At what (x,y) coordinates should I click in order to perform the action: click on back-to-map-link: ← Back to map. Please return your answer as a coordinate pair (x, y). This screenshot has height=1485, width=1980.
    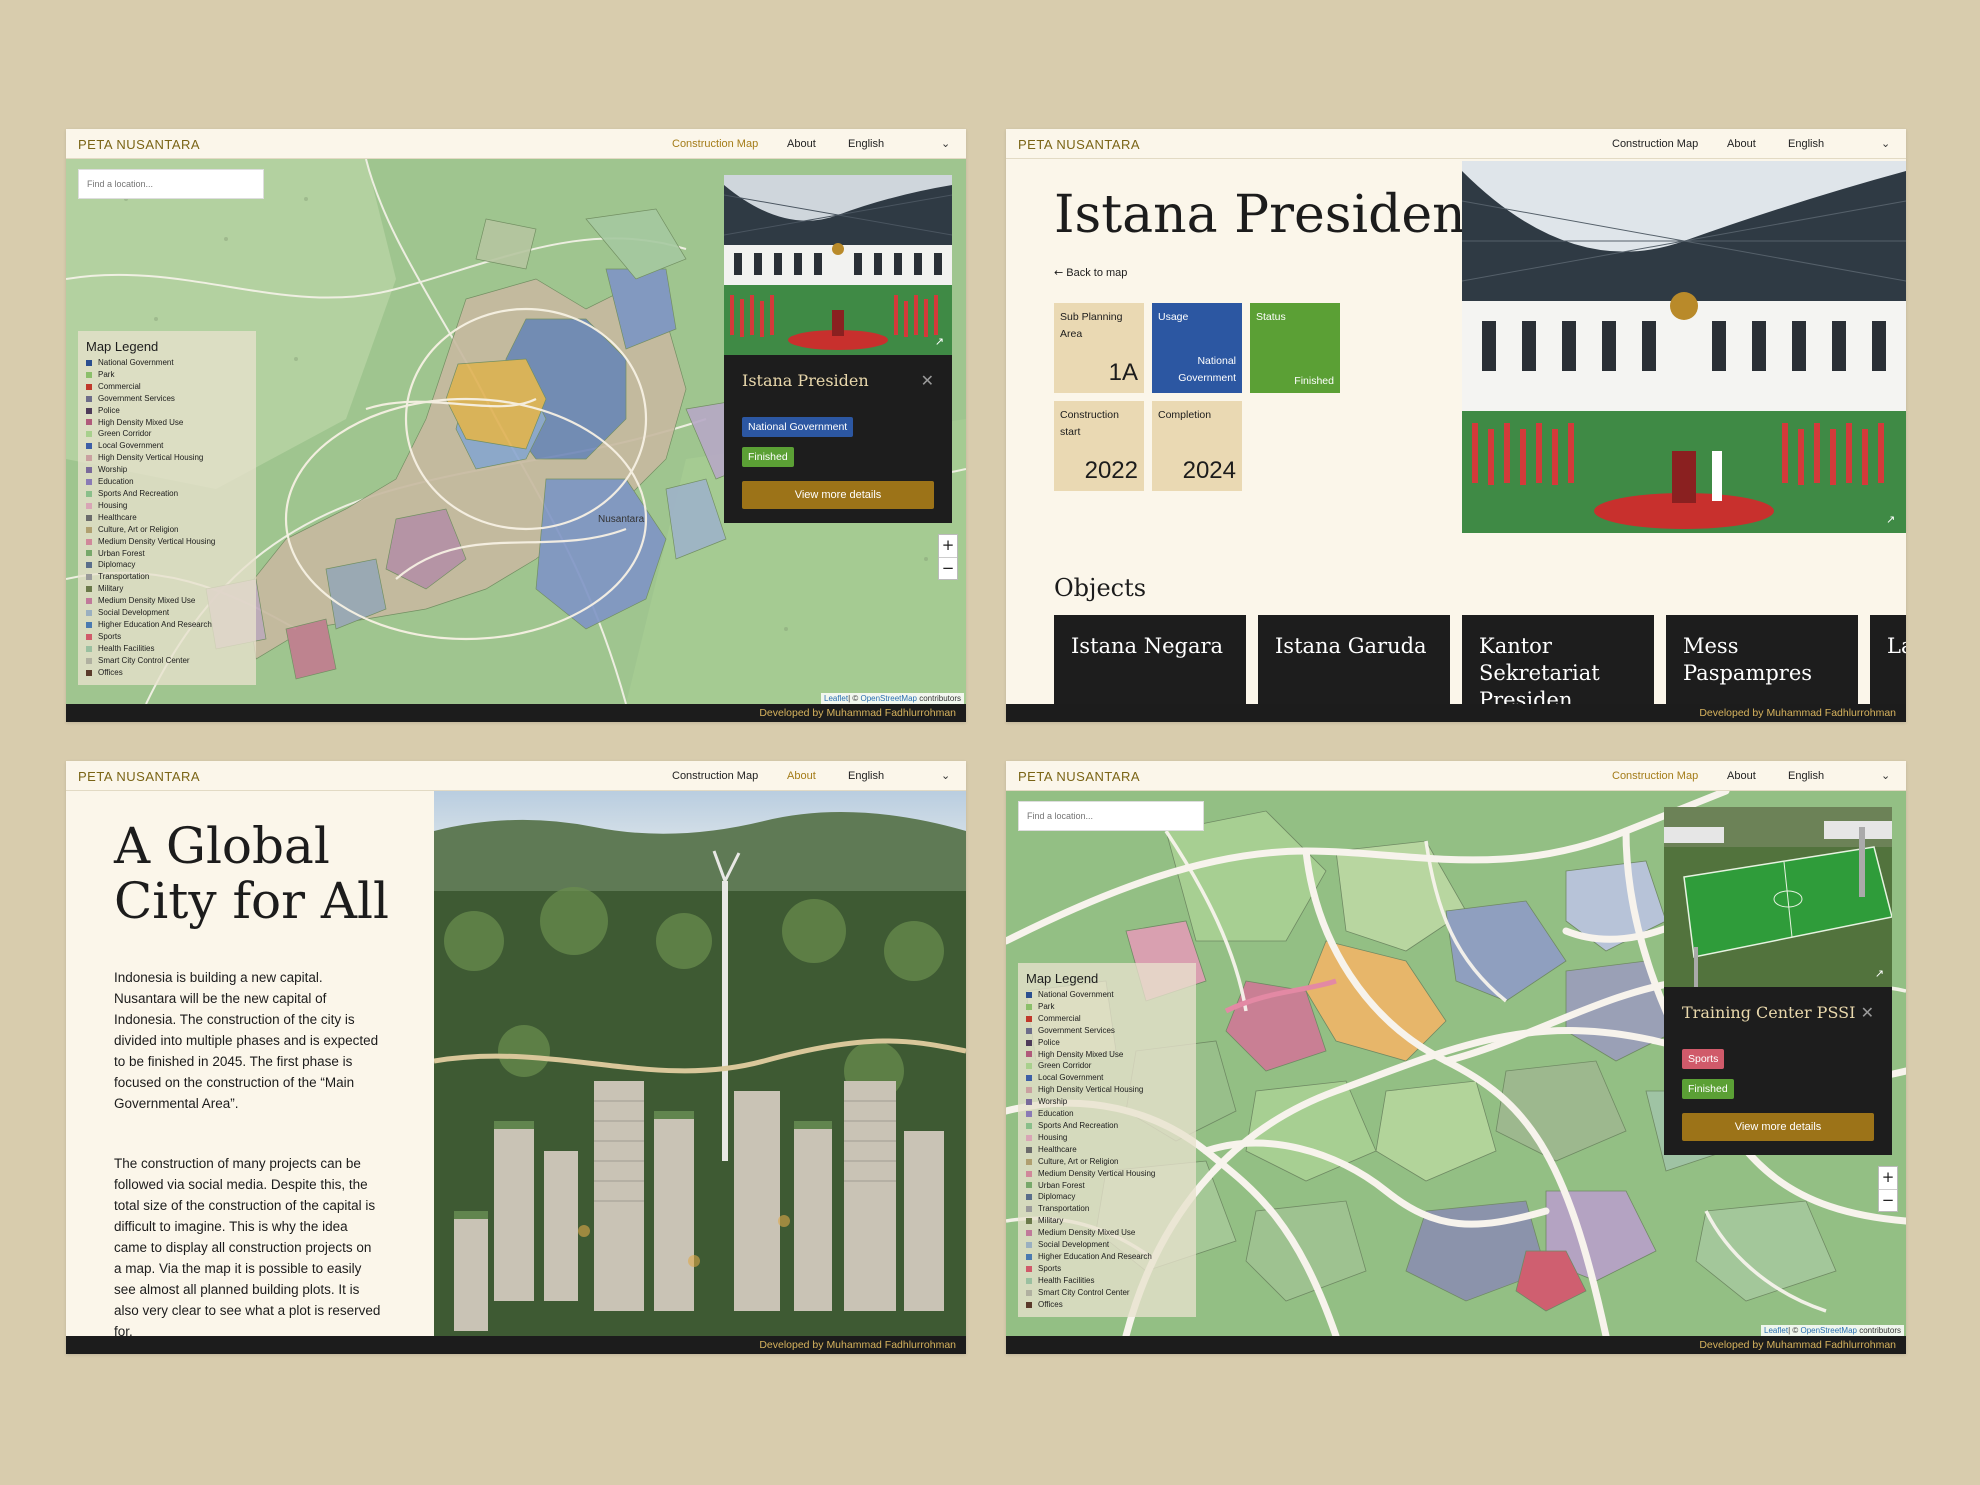
    Looking at the image, I should click on (1090, 272).